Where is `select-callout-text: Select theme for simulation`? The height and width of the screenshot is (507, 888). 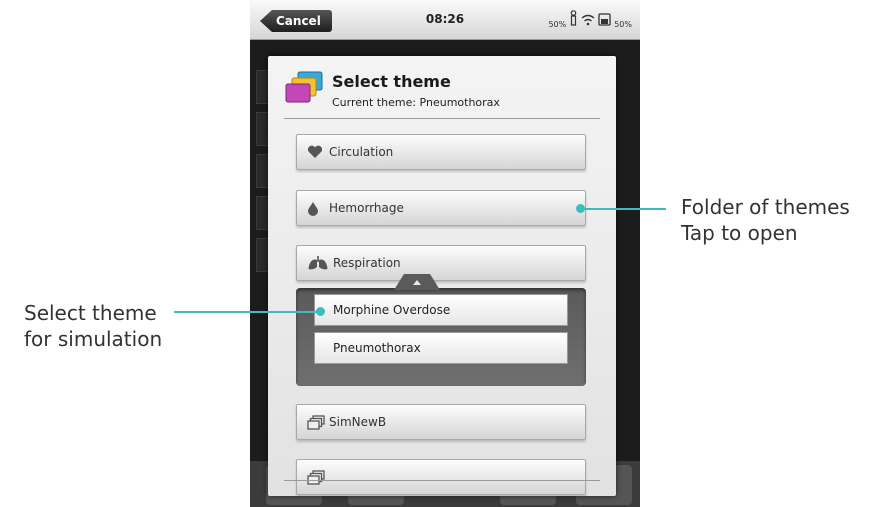
select-callout-text: Select theme for simulation is located at coordinates (93, 326).